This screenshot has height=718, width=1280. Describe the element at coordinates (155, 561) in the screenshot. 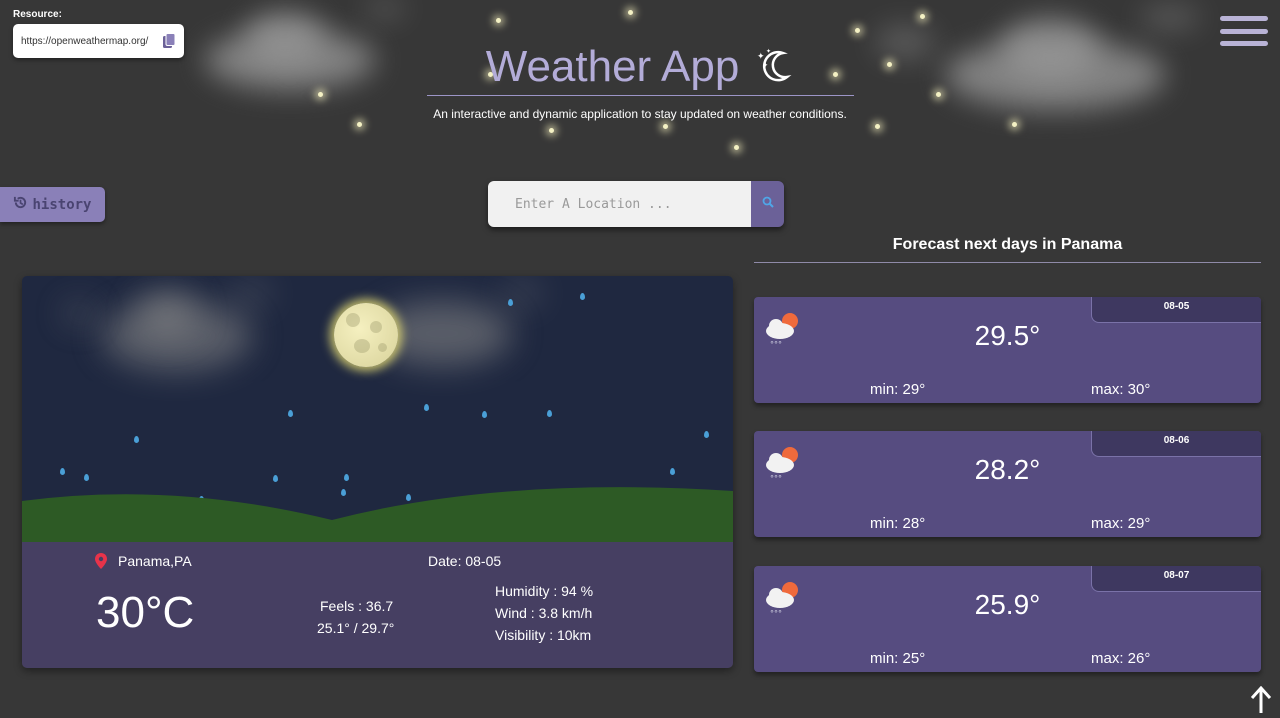

I see `location-name: Panama,PA` at that location.